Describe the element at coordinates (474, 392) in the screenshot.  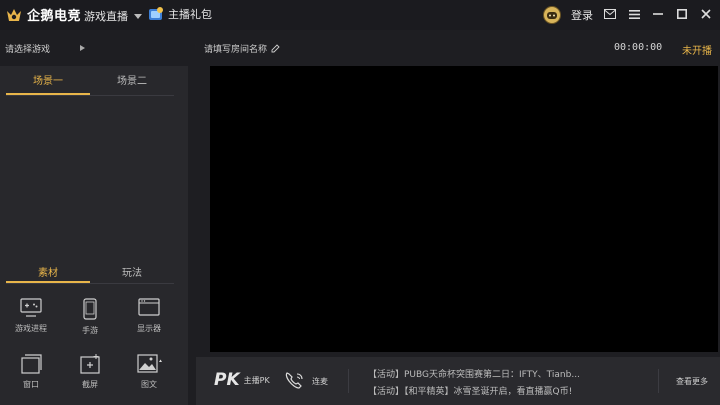
I see `news-item: 【活动】【和平精英】冰雪圣诞开启，看直播赢Q币!` at that location.